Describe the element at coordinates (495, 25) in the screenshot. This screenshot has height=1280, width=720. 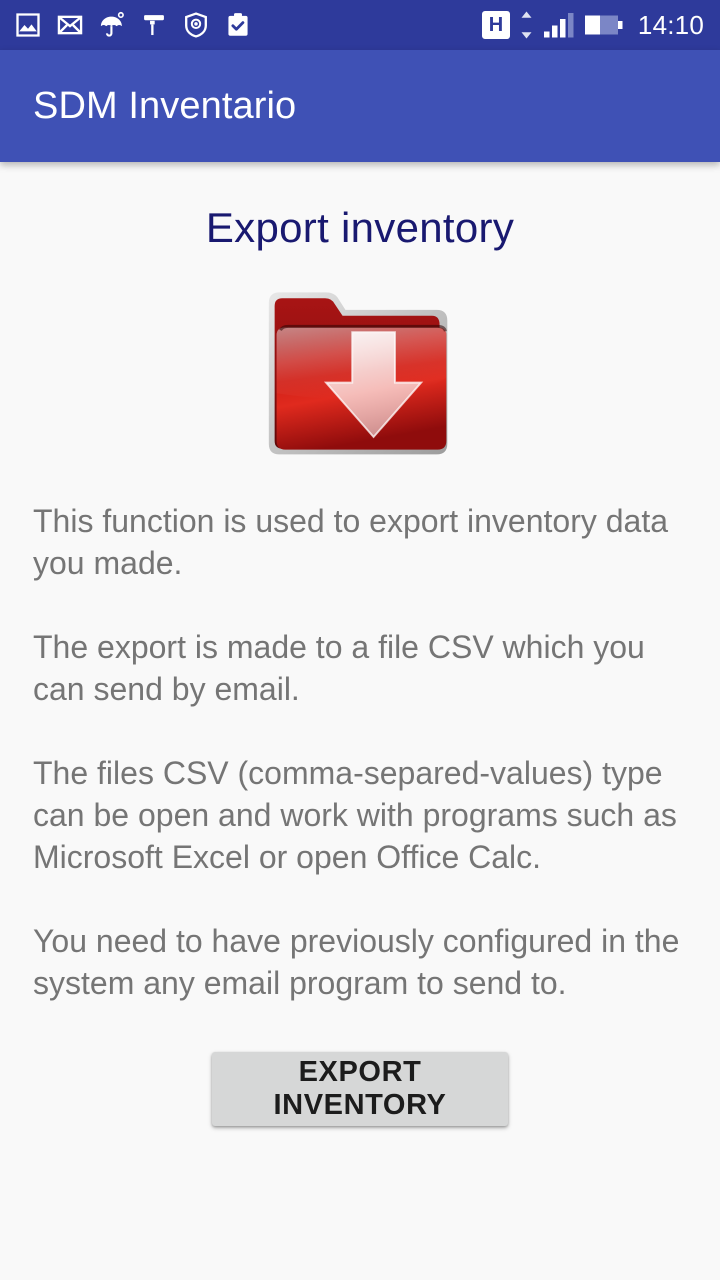
I see `network-type-icon: H` at that location.